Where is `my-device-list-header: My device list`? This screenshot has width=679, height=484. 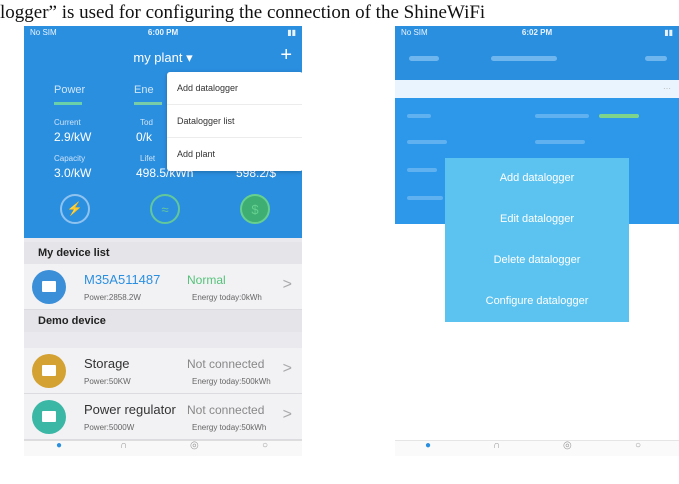
my-device-list-header: My device list is located at coordinates (163, 253).